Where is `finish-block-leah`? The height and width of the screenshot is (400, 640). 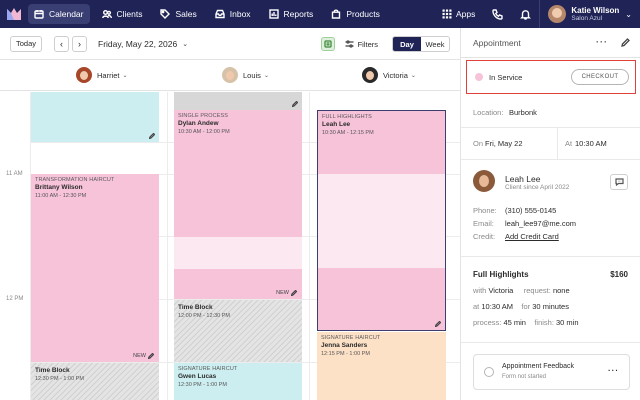
finish-block-leah is located at coordinates (381, 299).